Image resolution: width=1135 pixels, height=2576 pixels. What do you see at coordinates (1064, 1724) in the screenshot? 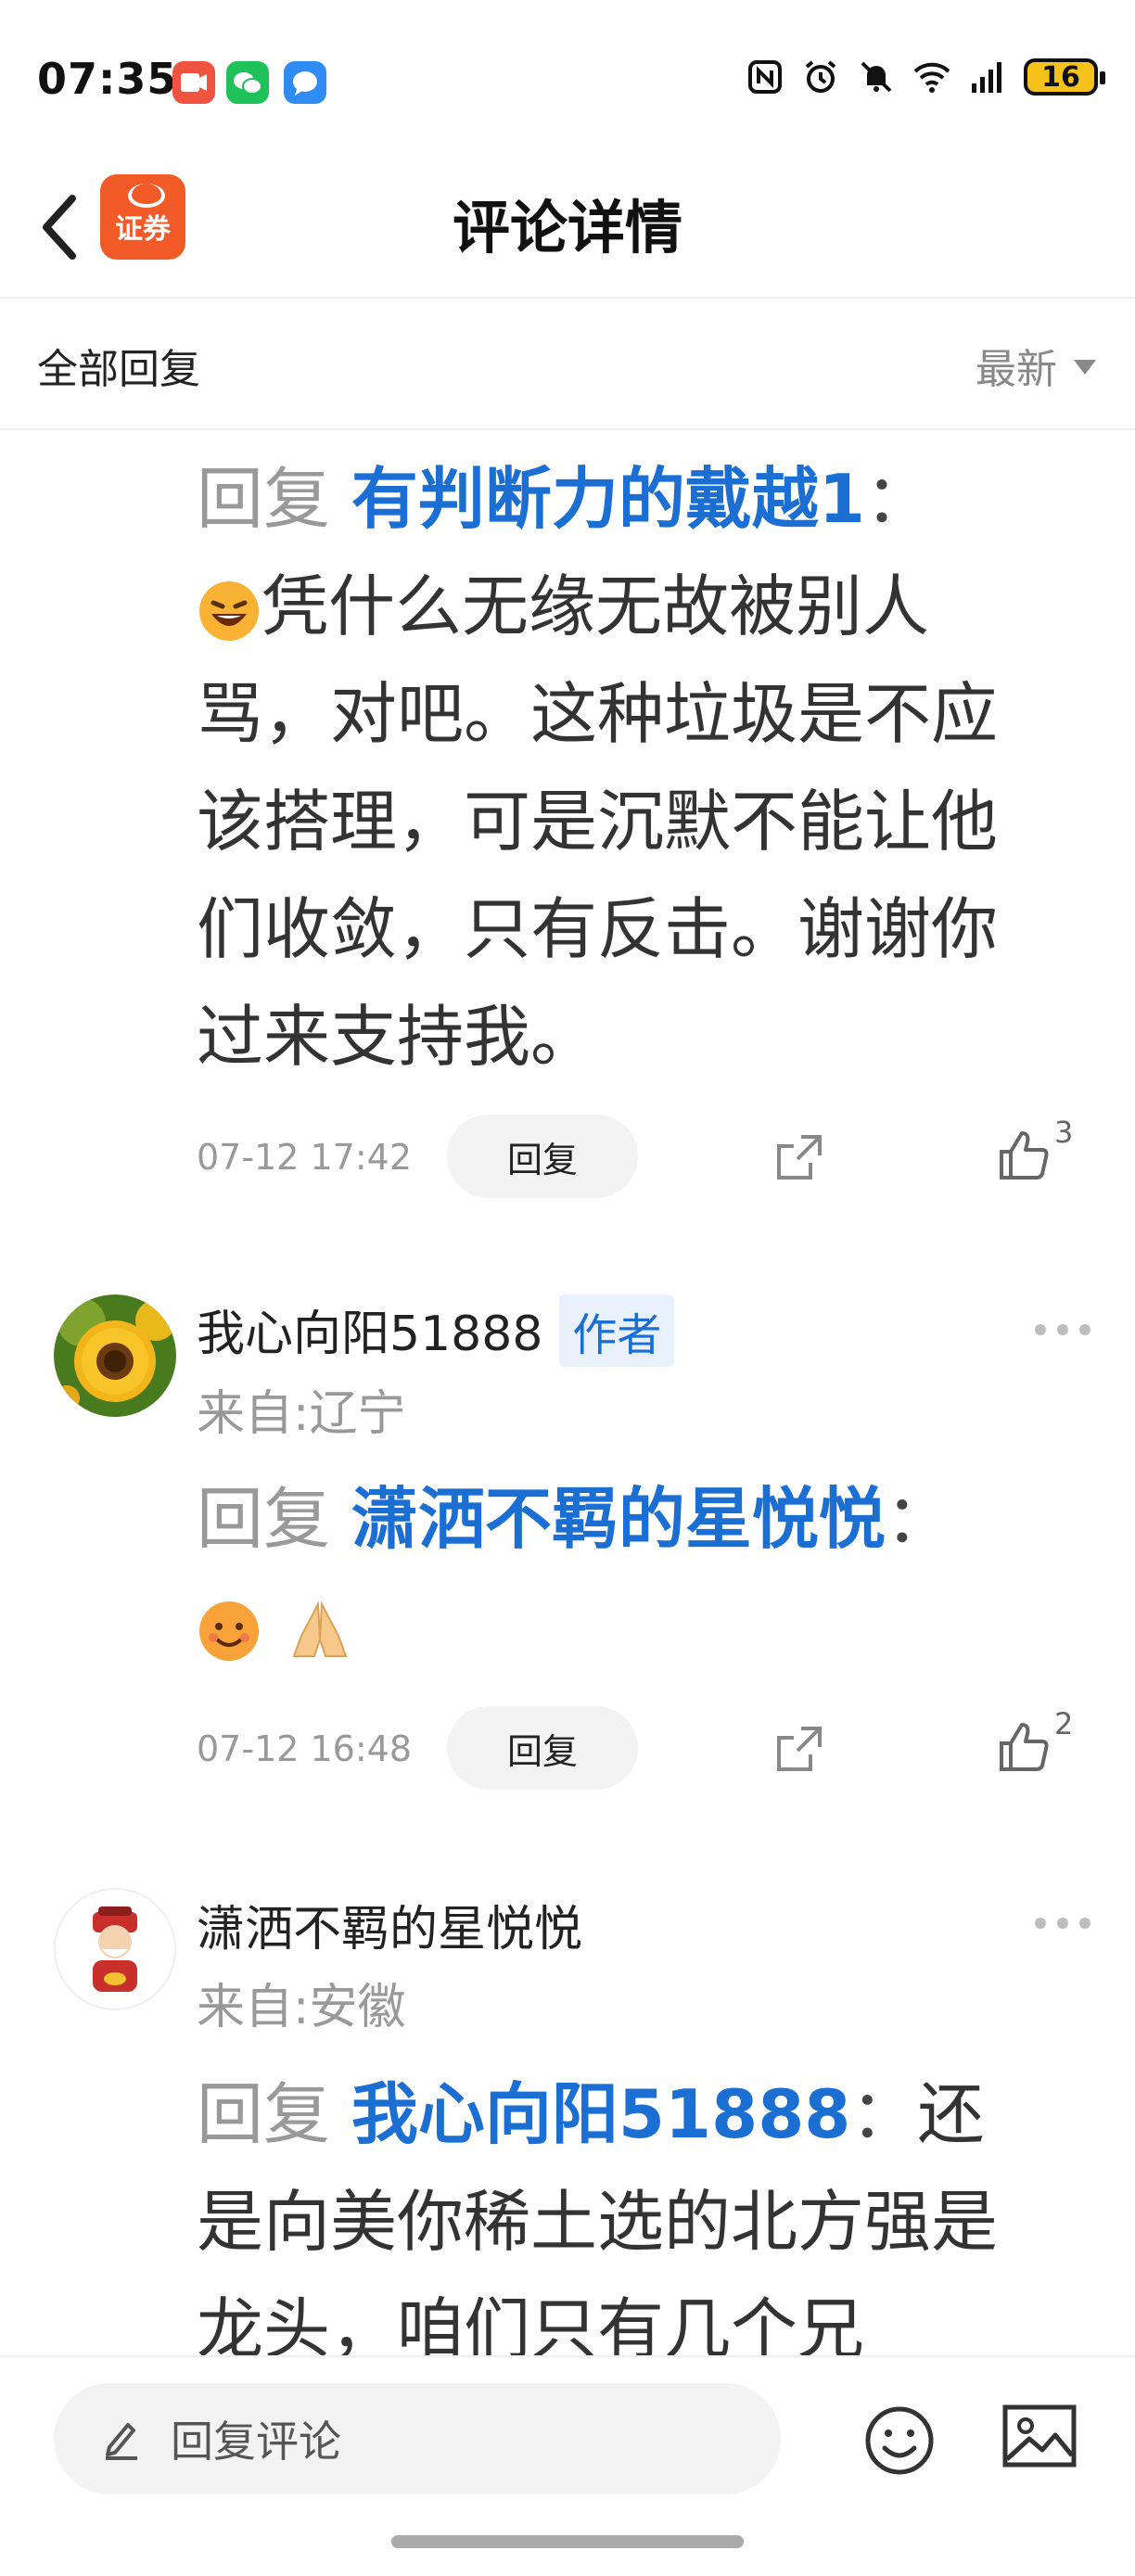
I see `like-count: 2` at bounding box center [1064, 1724].